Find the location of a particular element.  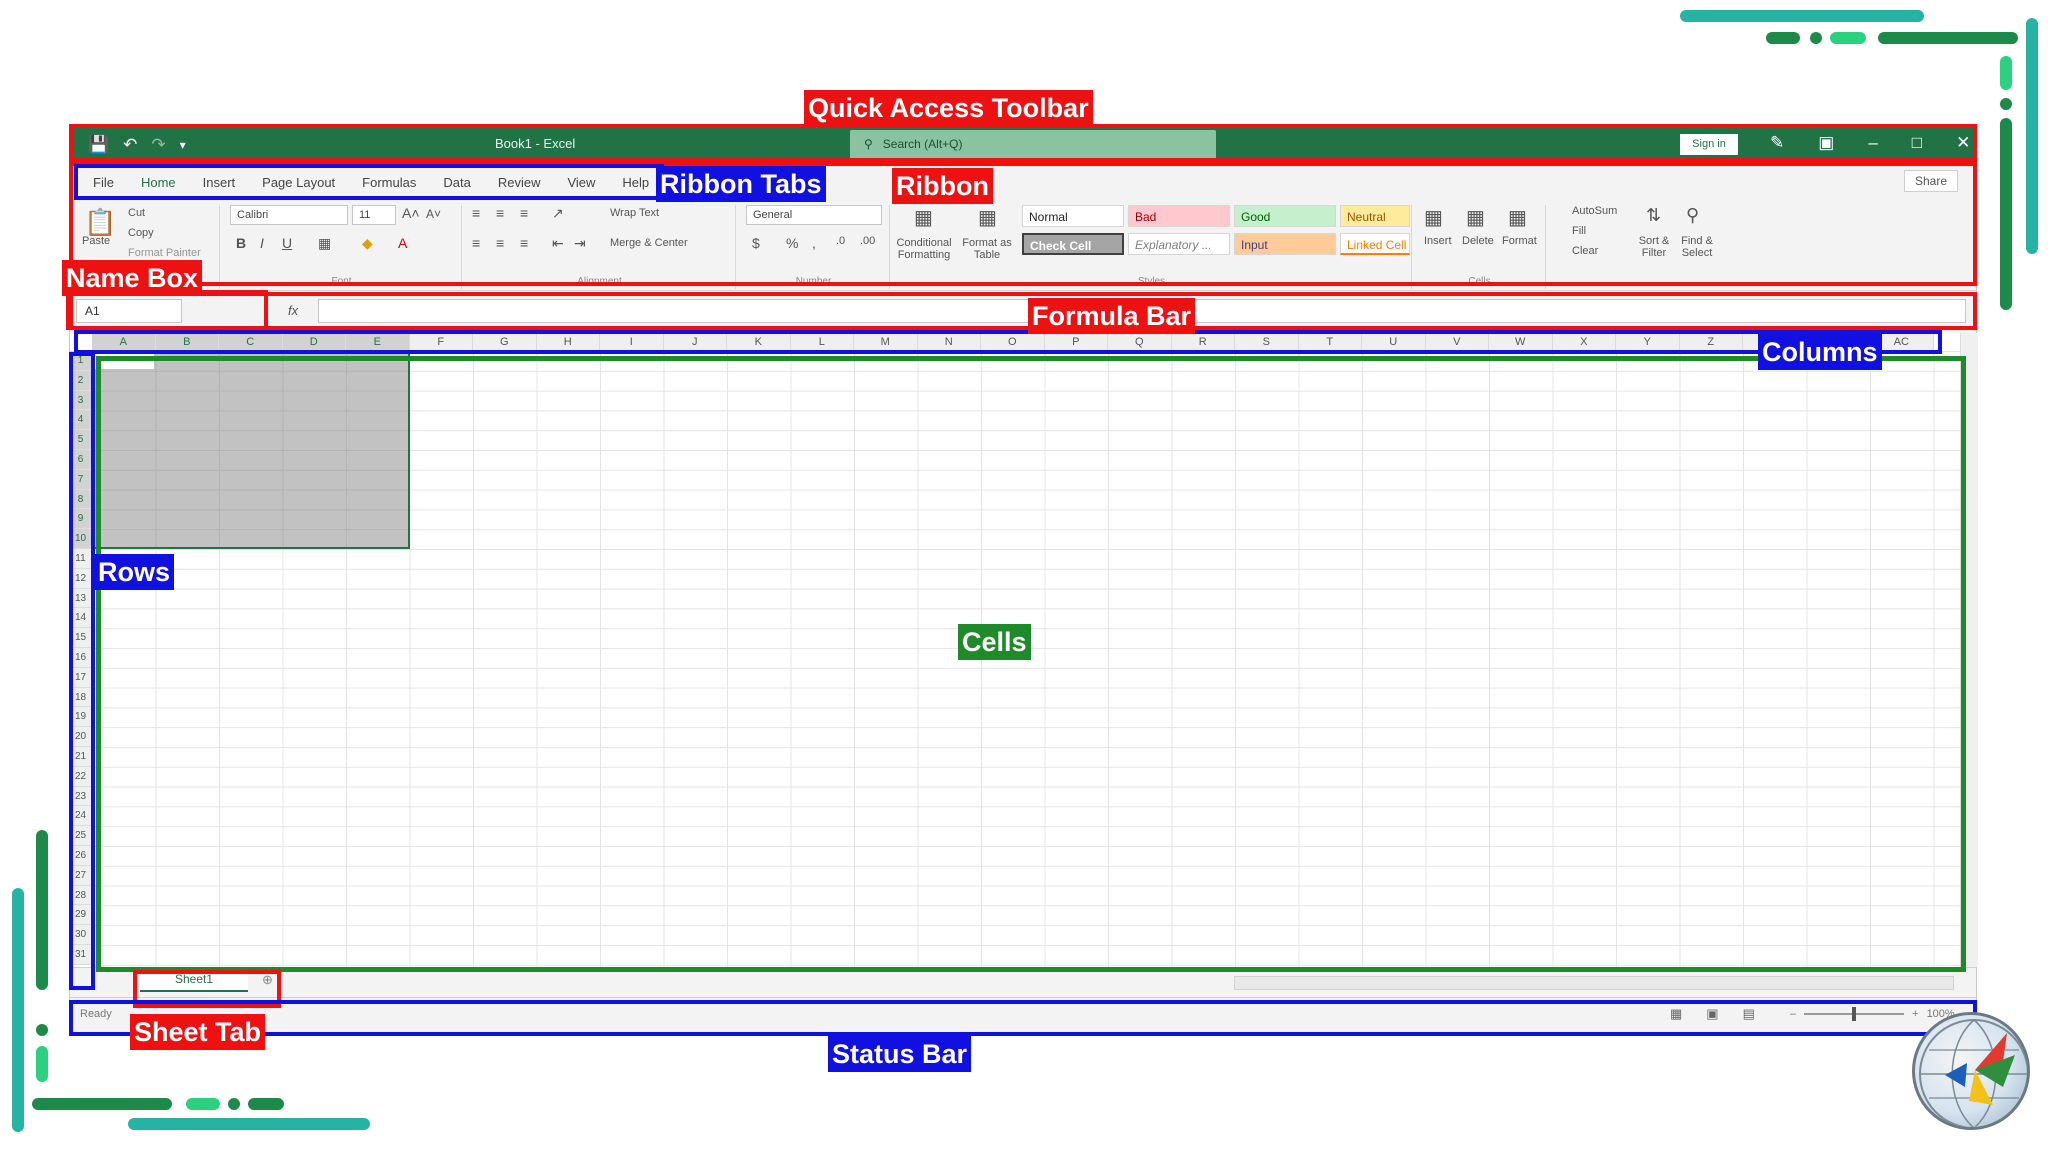

label-sheet-tab: Sheet Tab is located at coordinates (198, 1032).